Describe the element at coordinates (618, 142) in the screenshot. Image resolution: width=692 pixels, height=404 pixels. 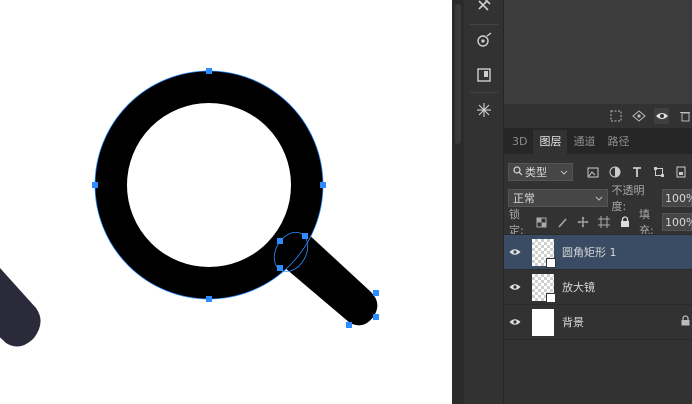
I see `tab-paths: 路径` at that location.